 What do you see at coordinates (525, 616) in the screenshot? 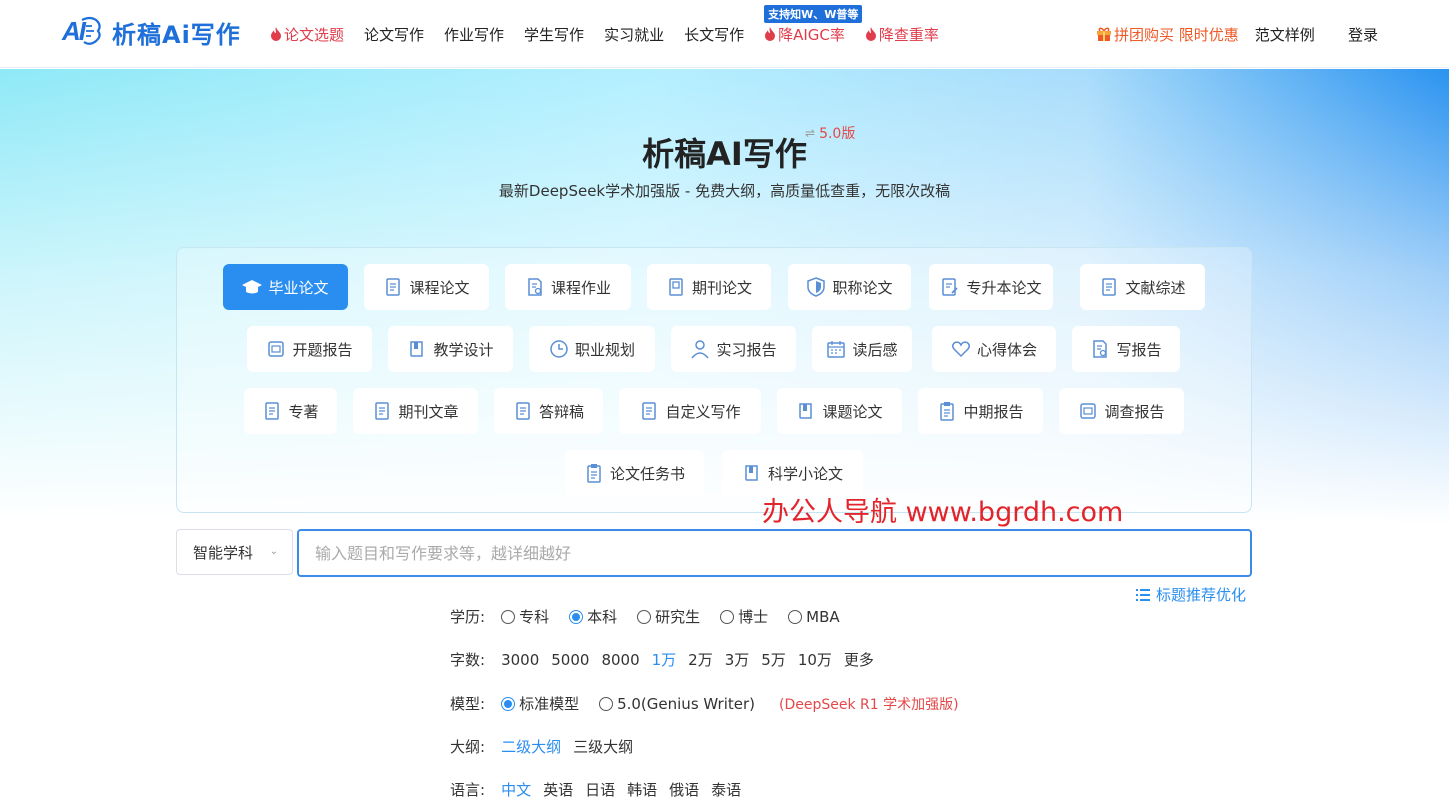
I see `education-option-1: 专科` at bounding box center [525, 616].